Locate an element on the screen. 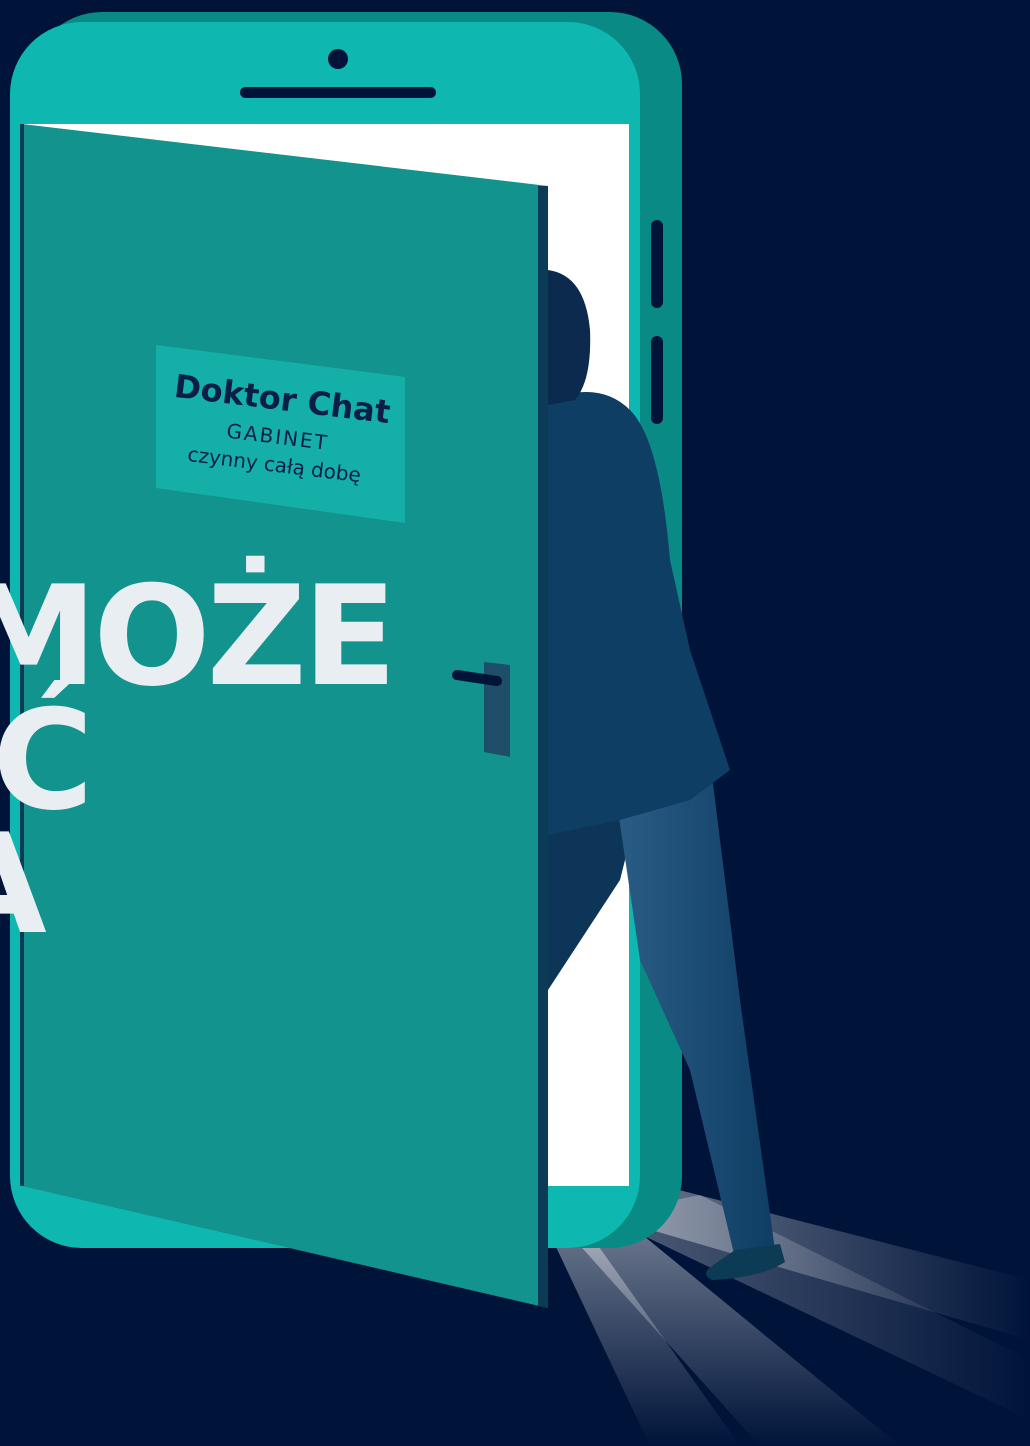 This screenshot has height=1446, width=1030. volume-down-button is located at coordinates (657, 380).